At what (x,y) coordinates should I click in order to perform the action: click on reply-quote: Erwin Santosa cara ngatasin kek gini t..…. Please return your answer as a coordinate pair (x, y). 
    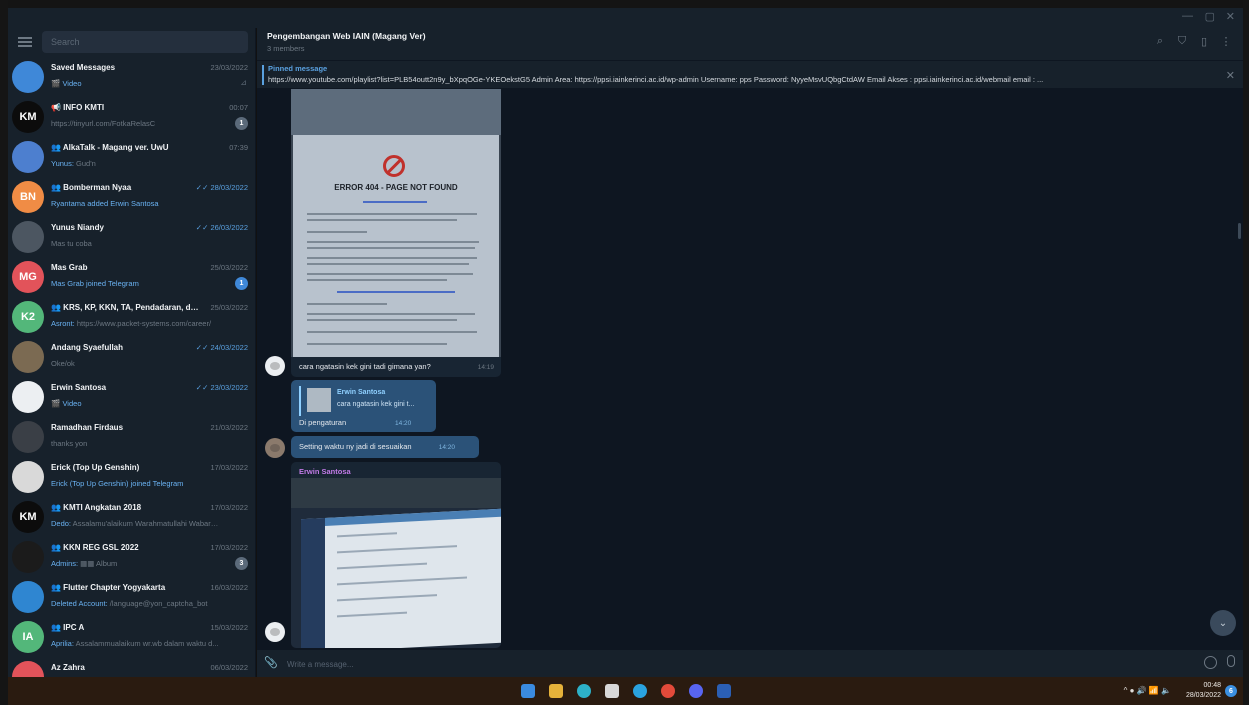
    Looking at the image, I should click on (364, 401).